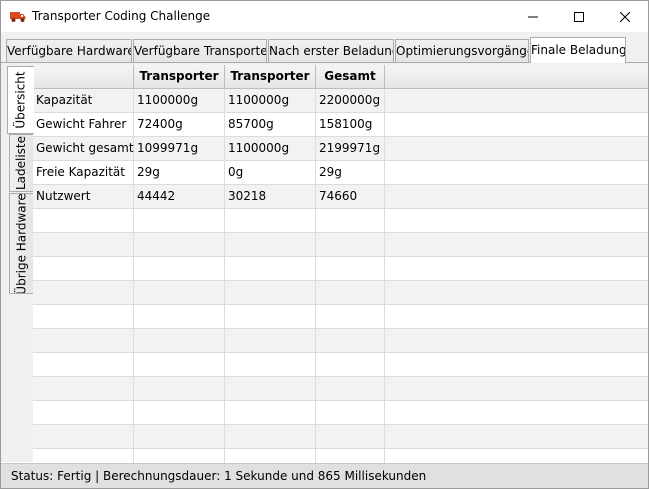  What do you see at coordinates (69, 51) in the screenshot?
I see `tab-verfuegbare-hardware: Verfügbare Hardware` at bounding box center [69, 51].